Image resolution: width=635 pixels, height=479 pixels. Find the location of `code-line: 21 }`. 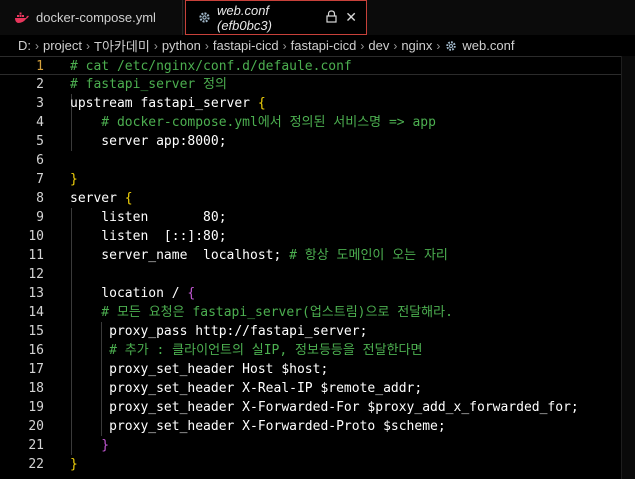

code-line: 21 } is located at coordinates (317, 445).